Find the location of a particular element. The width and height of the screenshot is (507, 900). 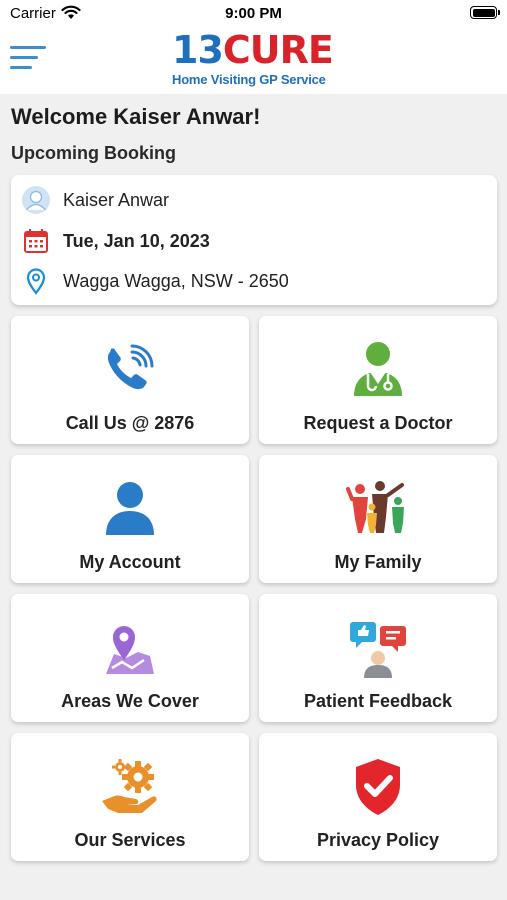

status-bar: Carrier 9:00 PM is located at coordinates (253, 14).